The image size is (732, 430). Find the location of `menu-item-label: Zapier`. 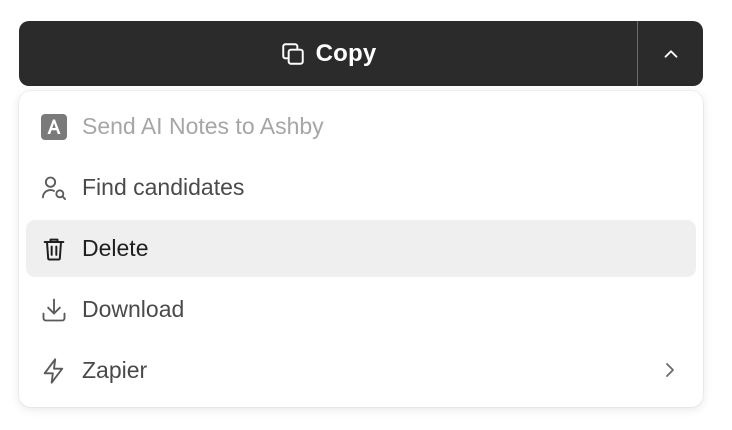

menu-item-label: Zapier is located at coordinates (115, 370).